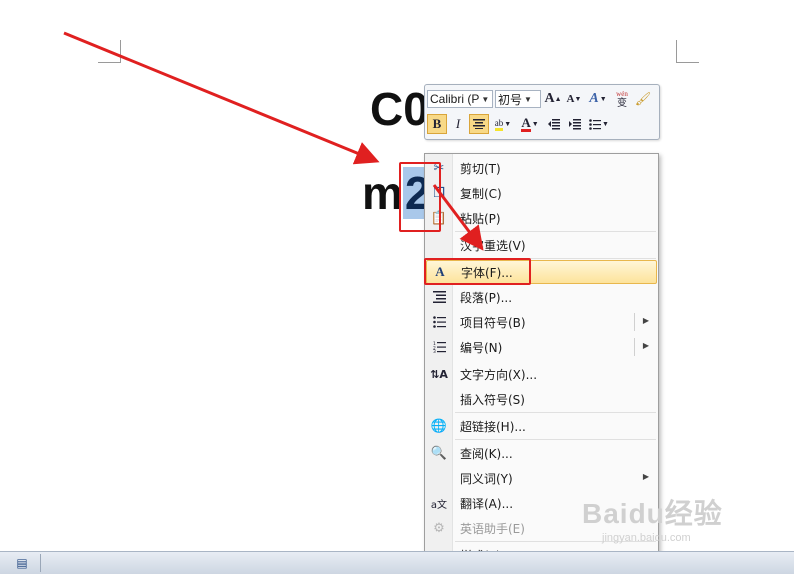 This screenshot has width=794, height=574. What do you see at coordinates (652, 513) in the screenshot?
I see `watermark-brand: Baidu经验` at bounding box center [652, 513].